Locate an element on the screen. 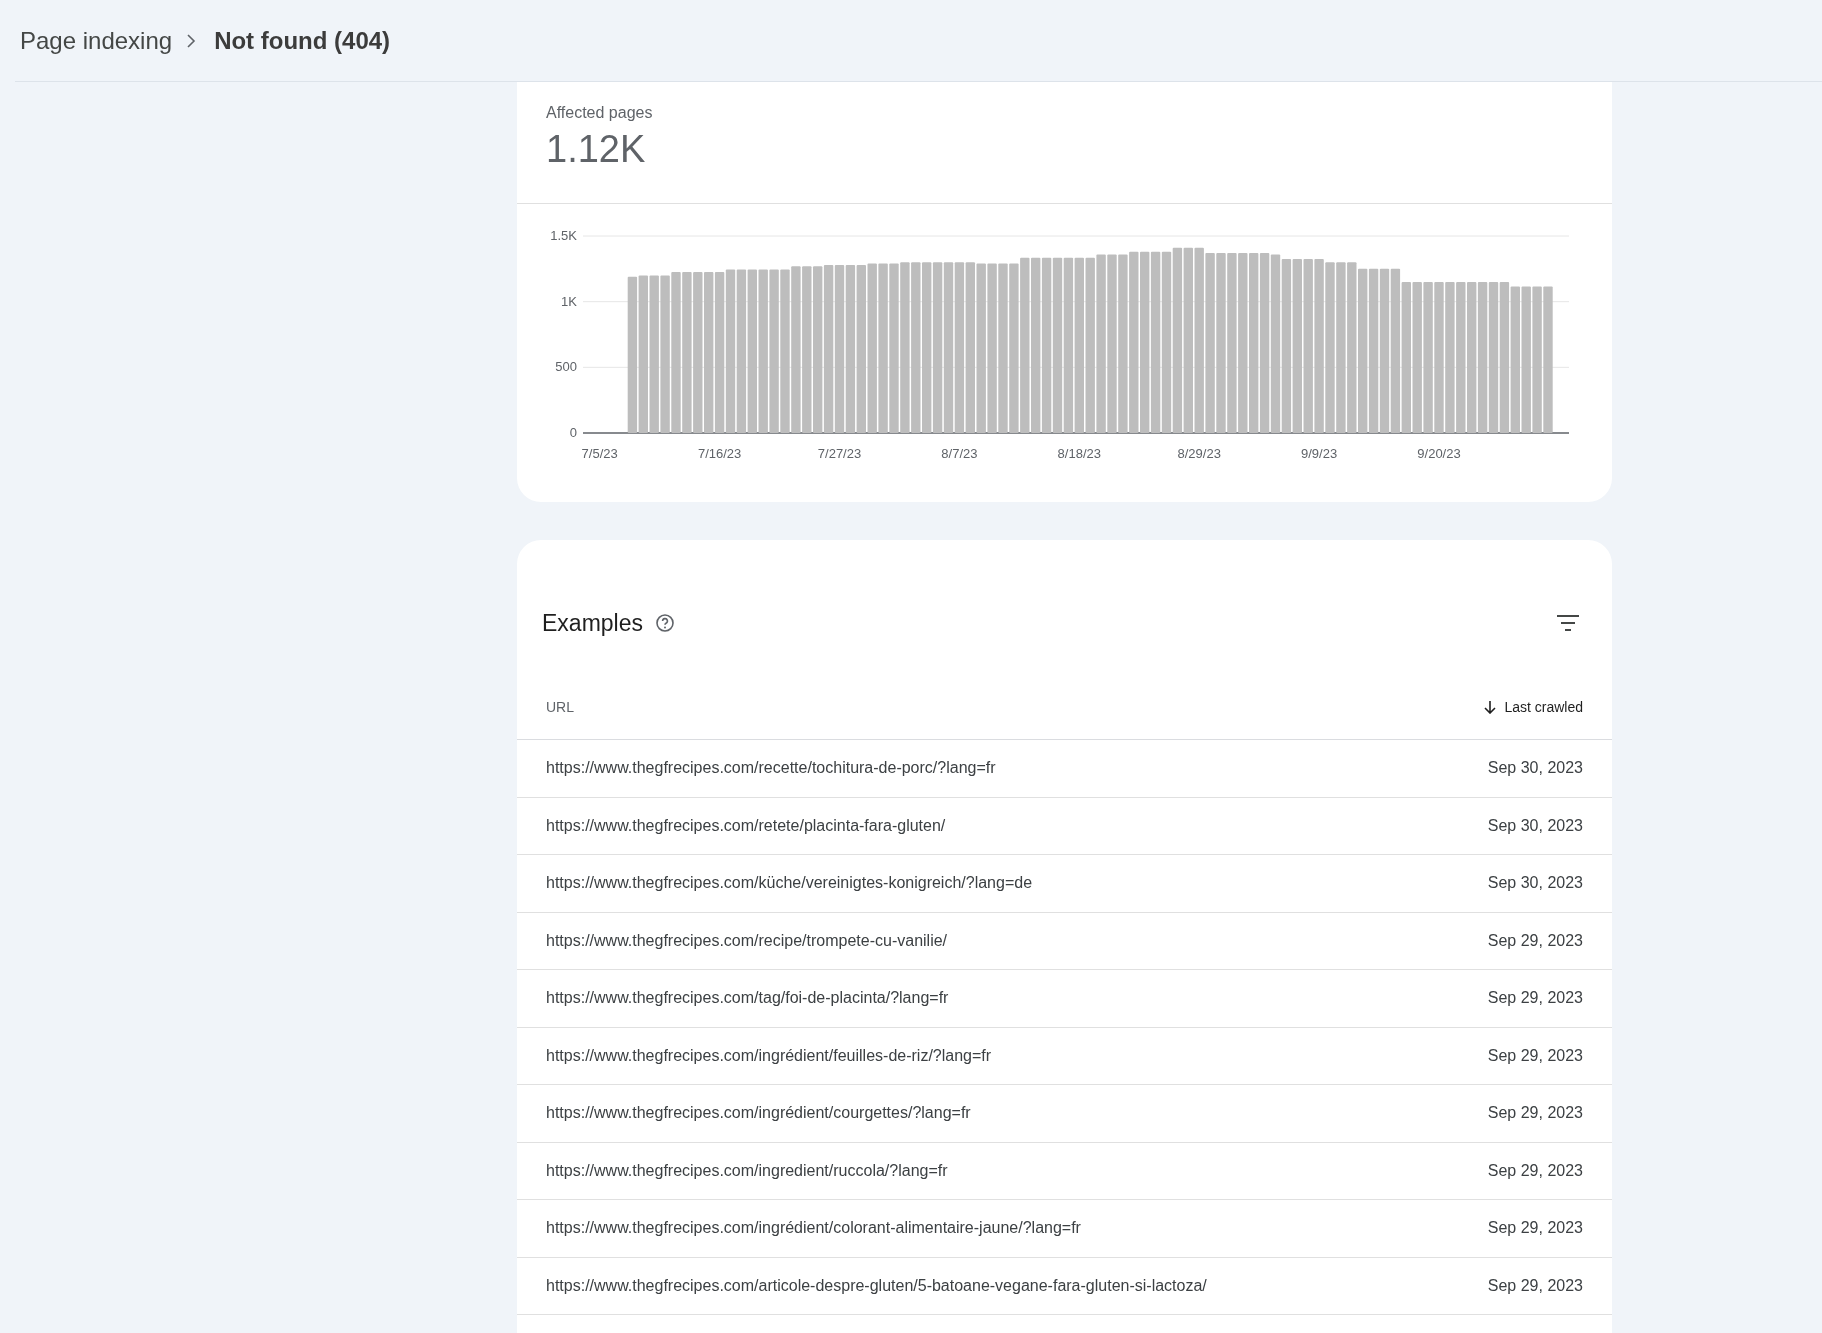 The width and height of the screenshot is (1822, 1333). metric-value: 1.12K is located at coordinates (596, 149).